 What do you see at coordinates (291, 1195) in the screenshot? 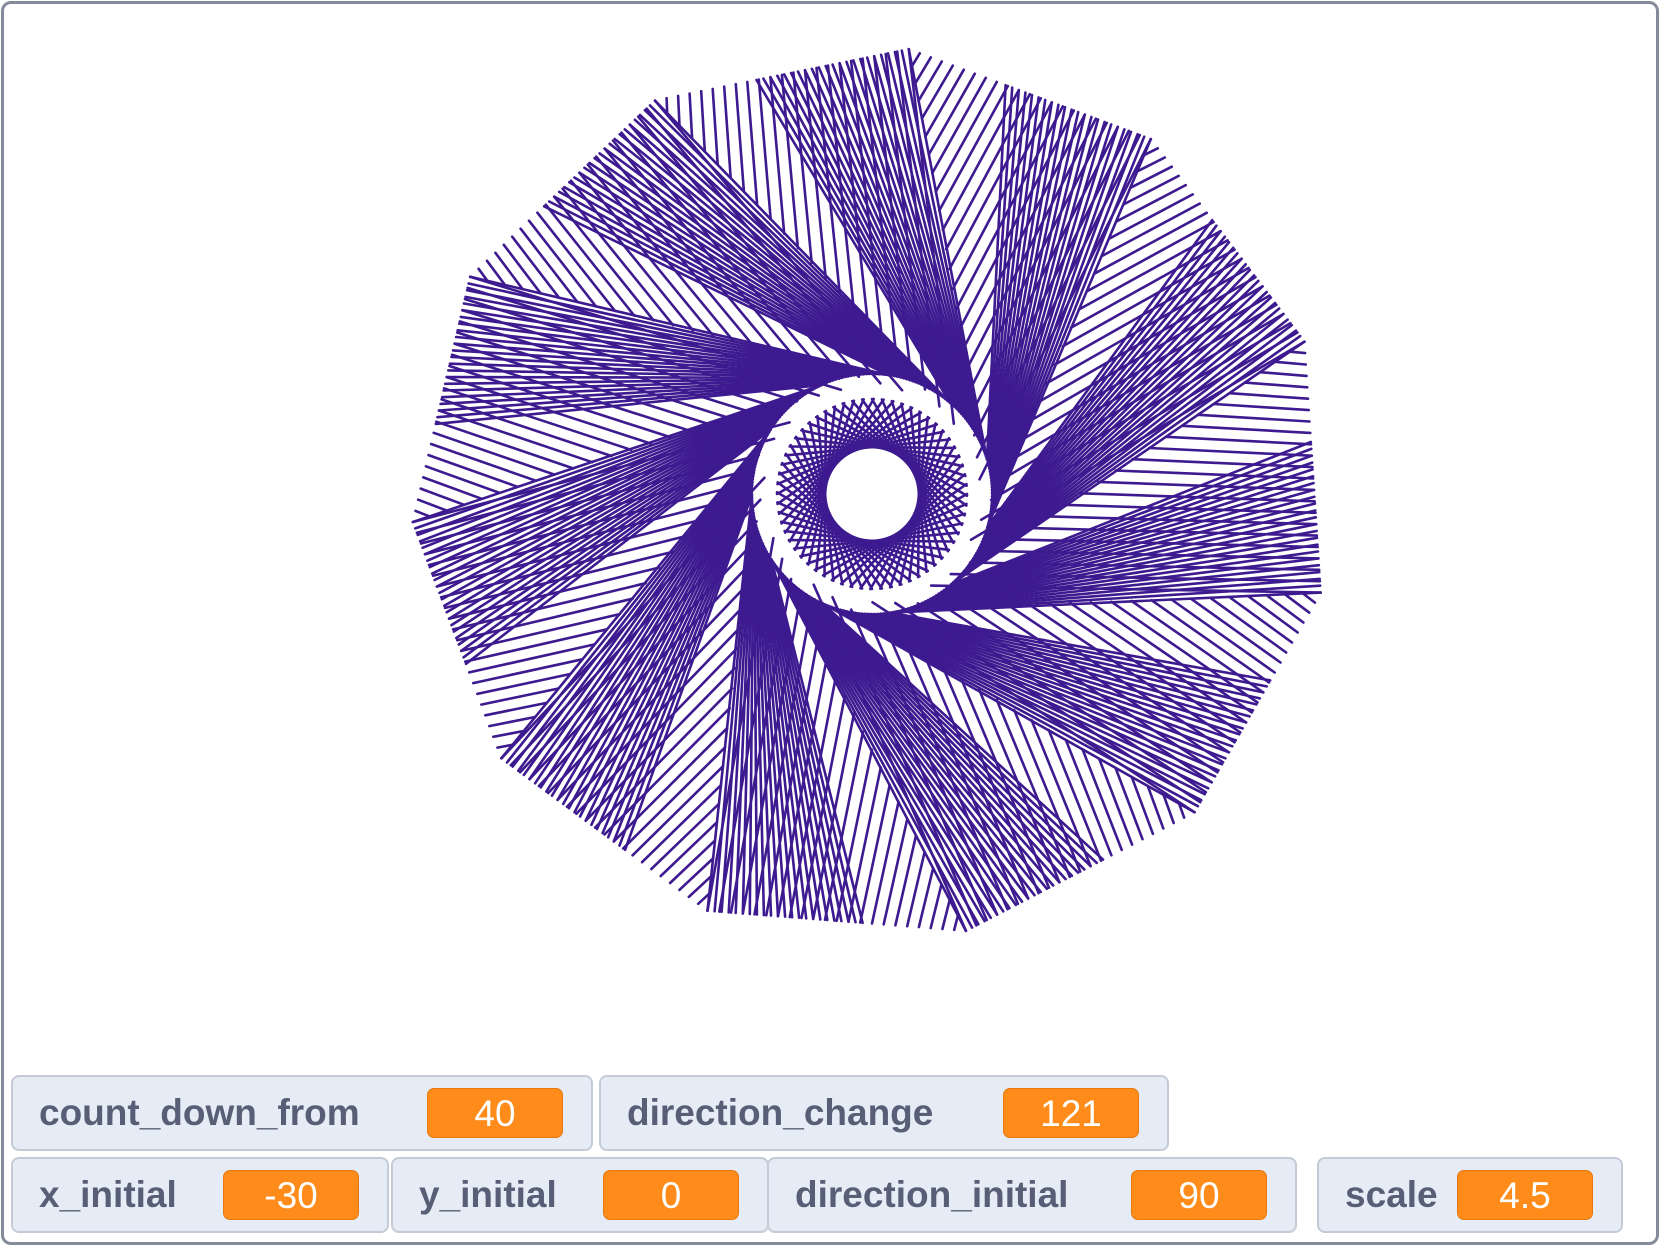
I see `monitor-value: -30` at bounding box center [291, 1195].